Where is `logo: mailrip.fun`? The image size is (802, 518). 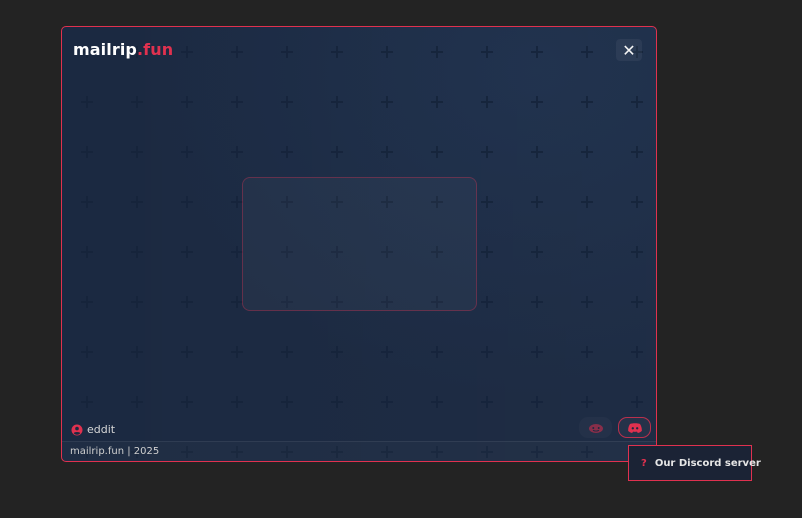
logo: mailrip.fun is located at coordinates (123, 49).